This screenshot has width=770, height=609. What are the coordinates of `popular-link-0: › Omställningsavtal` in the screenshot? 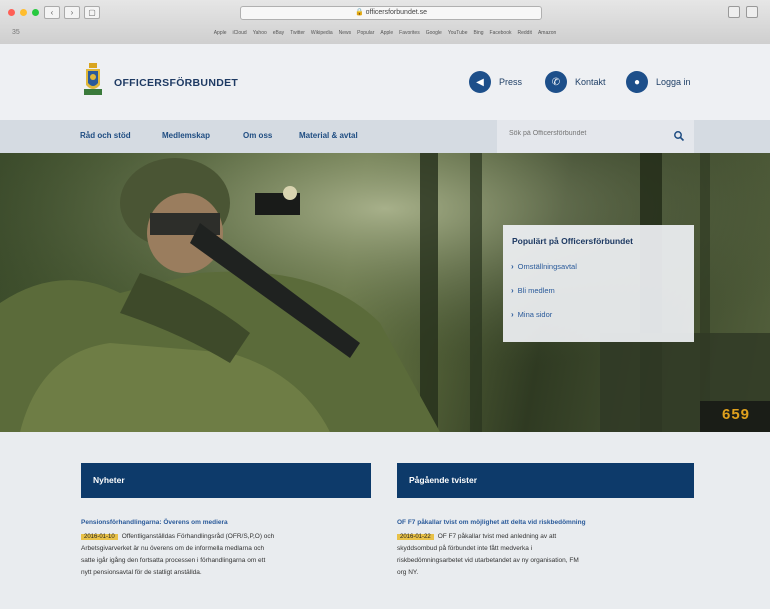 It's located at (544, 266).